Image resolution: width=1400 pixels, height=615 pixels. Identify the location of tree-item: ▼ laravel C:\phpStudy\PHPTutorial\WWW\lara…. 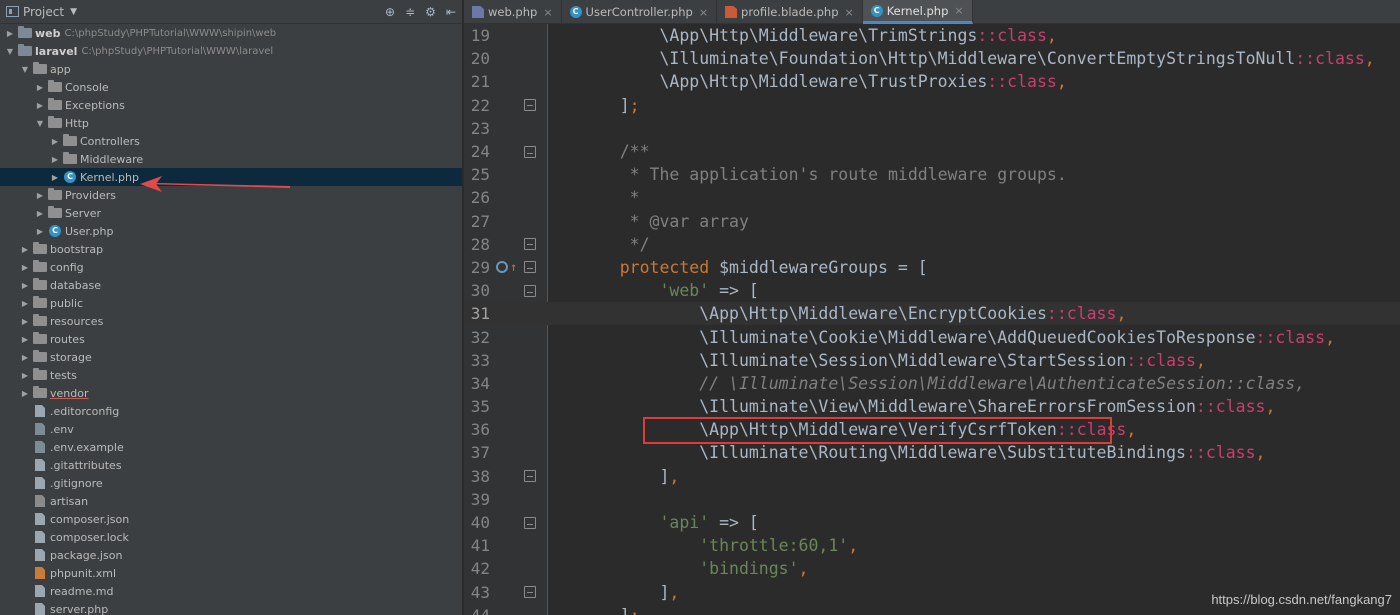
(231, 51).